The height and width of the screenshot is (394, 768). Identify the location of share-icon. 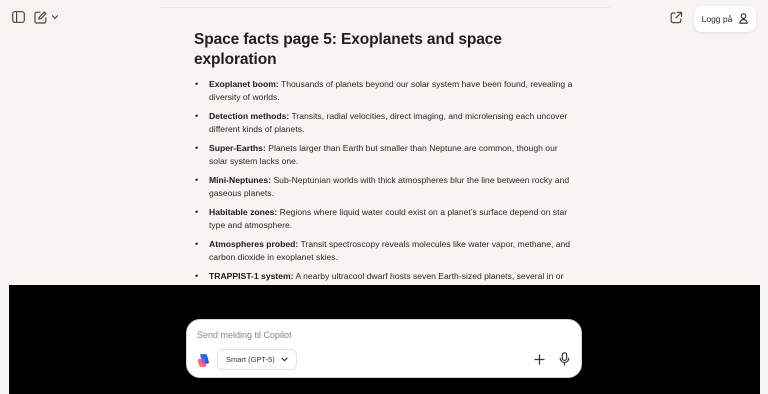
(676, 17).